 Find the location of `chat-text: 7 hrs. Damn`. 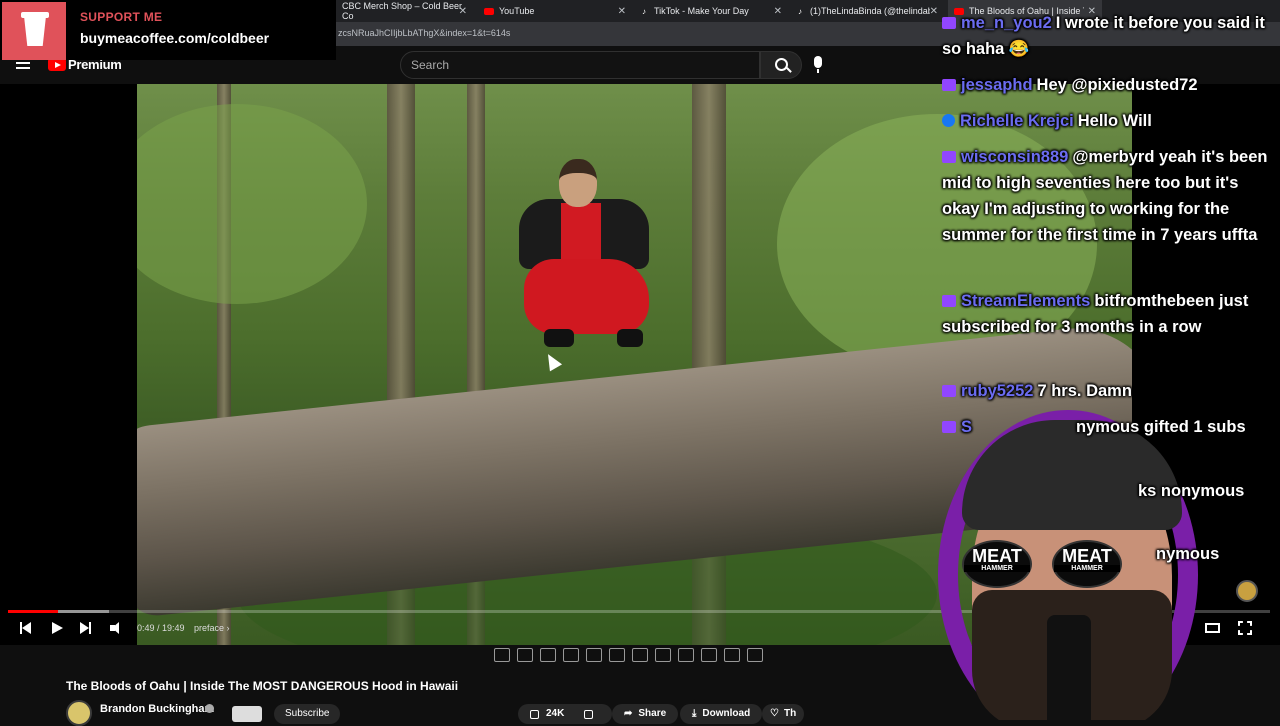

chat-text: 7 hrs. Damn is located at coordinates (1084, 391).